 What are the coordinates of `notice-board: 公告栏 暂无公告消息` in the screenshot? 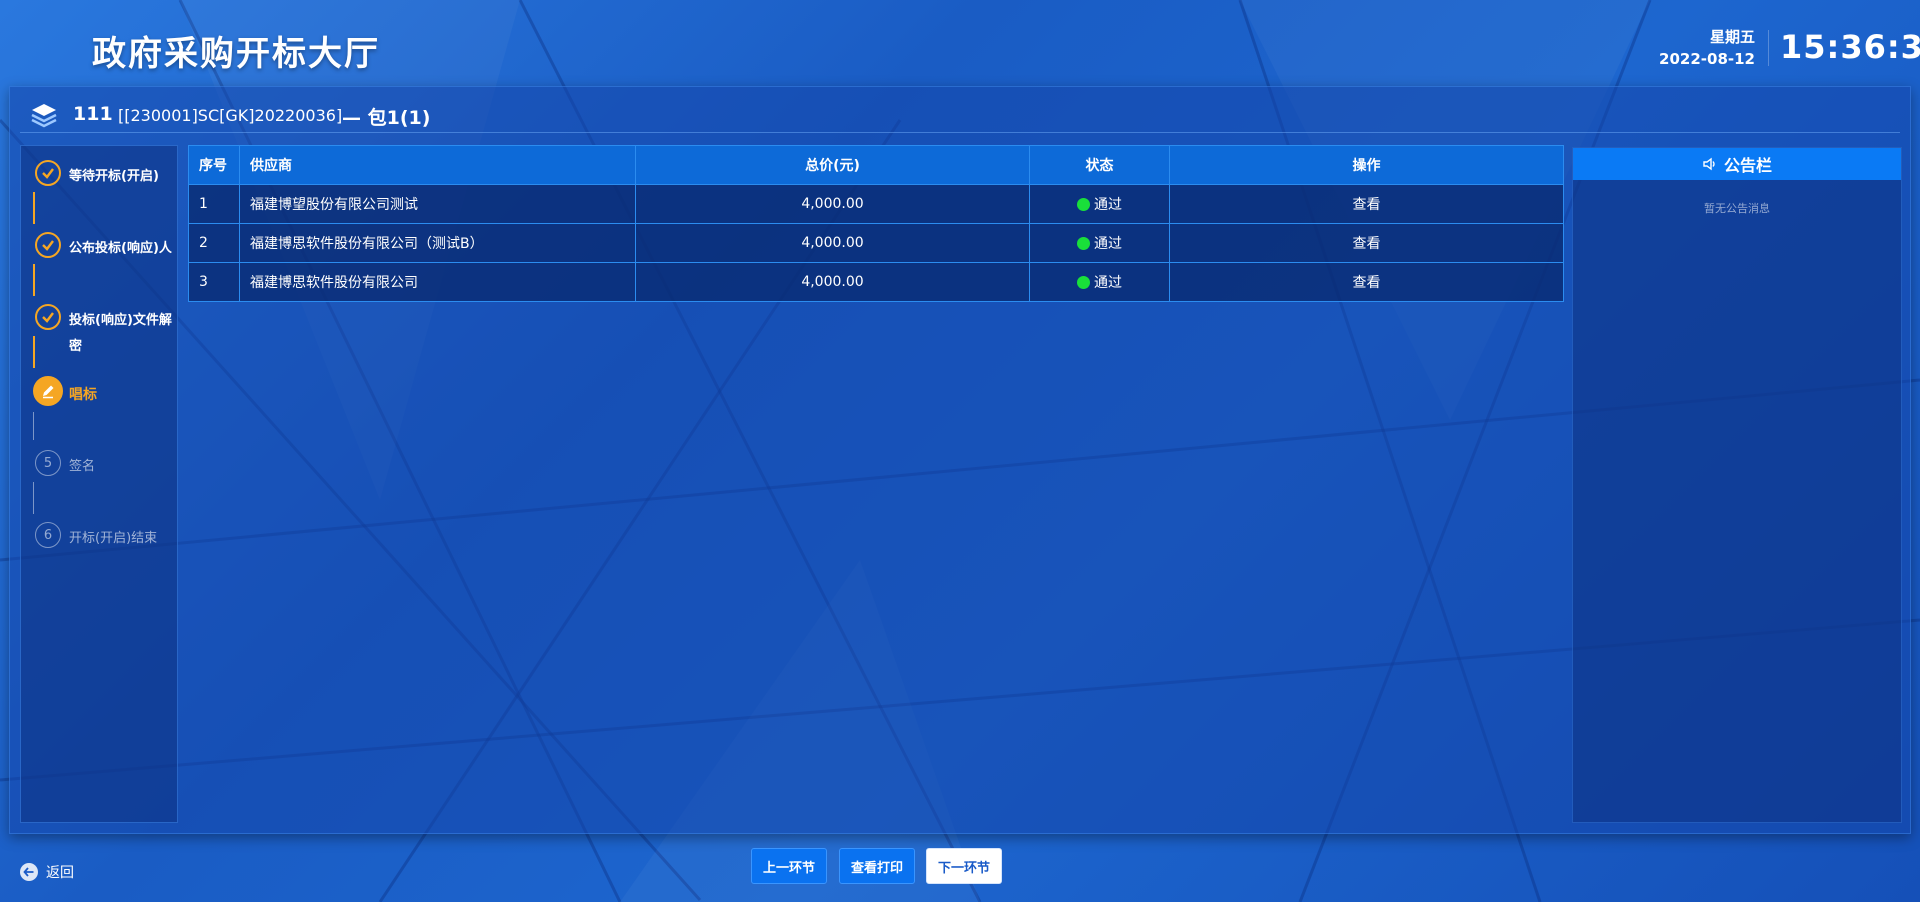 It's located at (1737, 485).